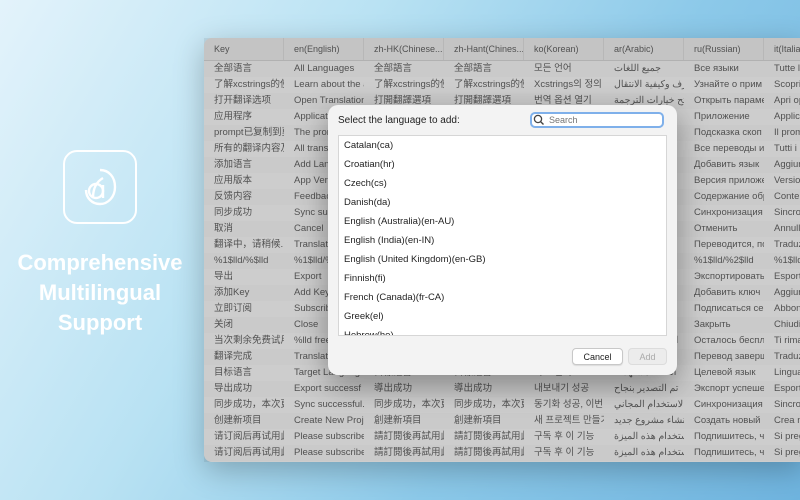  Describe the element at coordinates (399, 120) in the screenshot. I see `dialog-title: Select the language to add:` at that location.